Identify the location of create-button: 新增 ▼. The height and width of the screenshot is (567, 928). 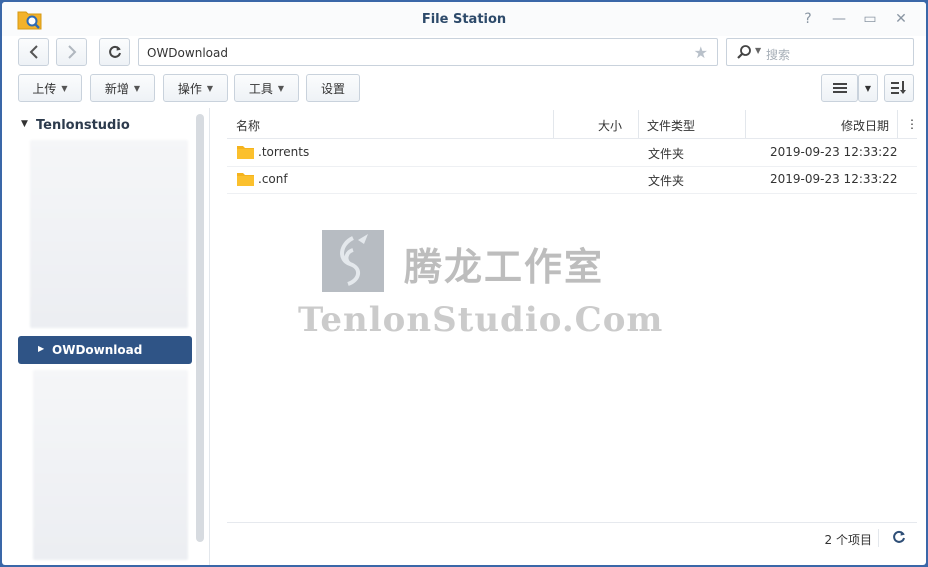
(122, 88).